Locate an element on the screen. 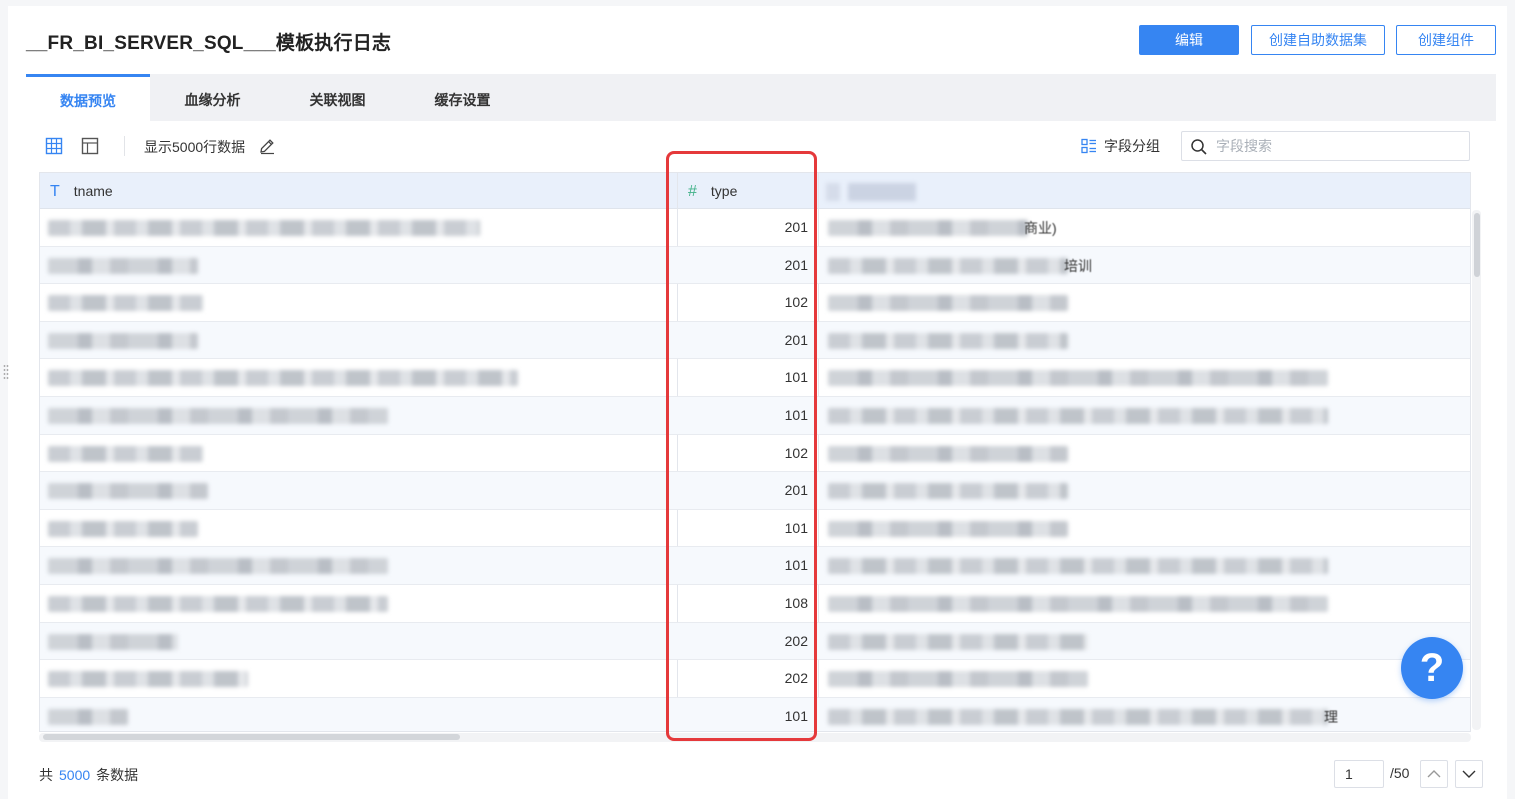  detail-cell-text: 商业) is located at coordinates (1040, 228).